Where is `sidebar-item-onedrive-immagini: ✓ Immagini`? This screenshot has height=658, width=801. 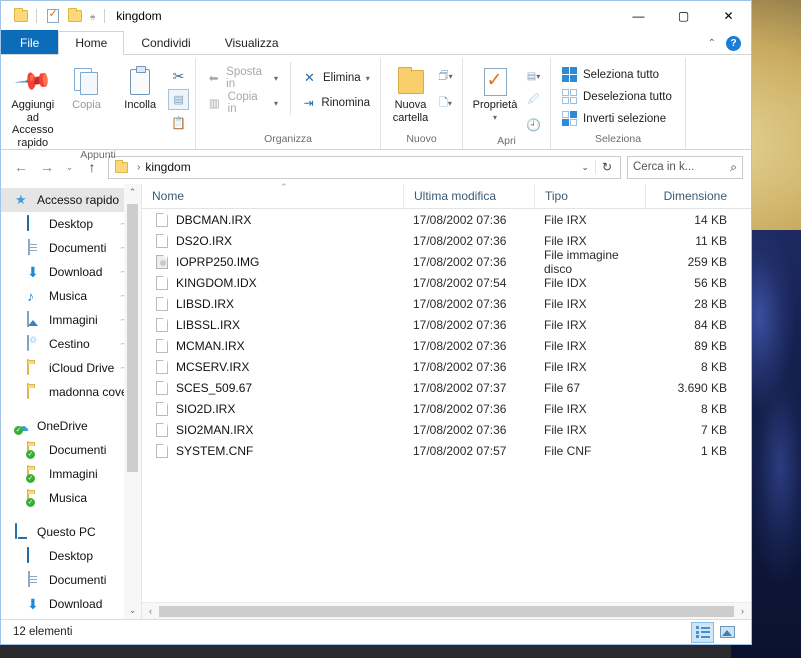
sidebar-item-onedrive-immagini: ✓ Immagini is located at coordinates (71, 474).